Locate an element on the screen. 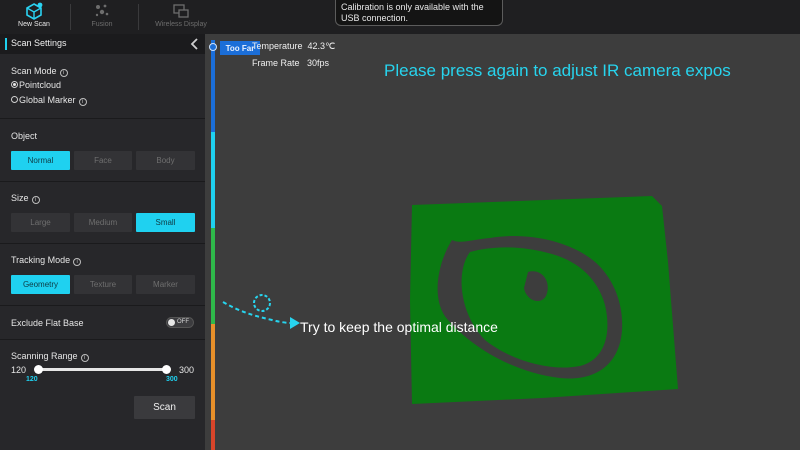 The width and height of the screenshot is (800, 450). temperature-value: 42.3℃ is located at coordinates (321, 46).